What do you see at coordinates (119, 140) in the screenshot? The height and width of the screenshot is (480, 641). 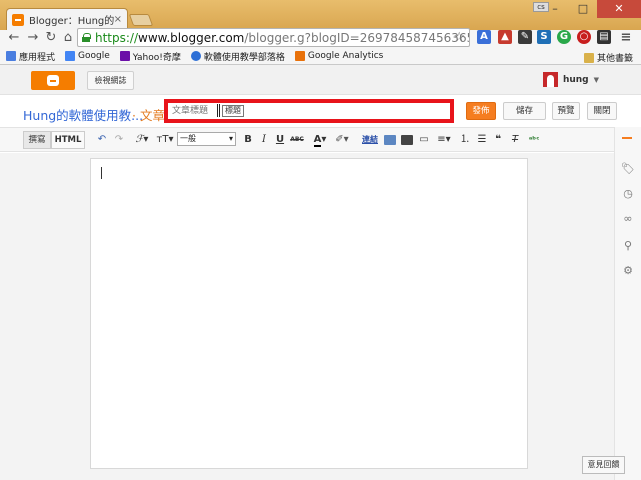 I see `redo-icon: ↷` at bounding box center [119, 140].